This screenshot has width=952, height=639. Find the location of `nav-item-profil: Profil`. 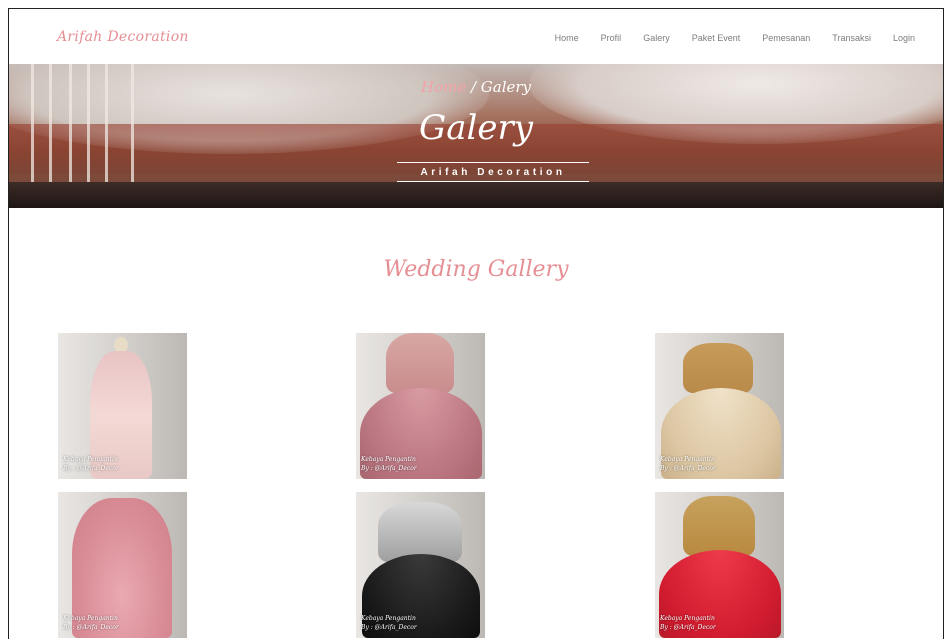

nav-item-profil: Profil is located at coordinates (611, 38).